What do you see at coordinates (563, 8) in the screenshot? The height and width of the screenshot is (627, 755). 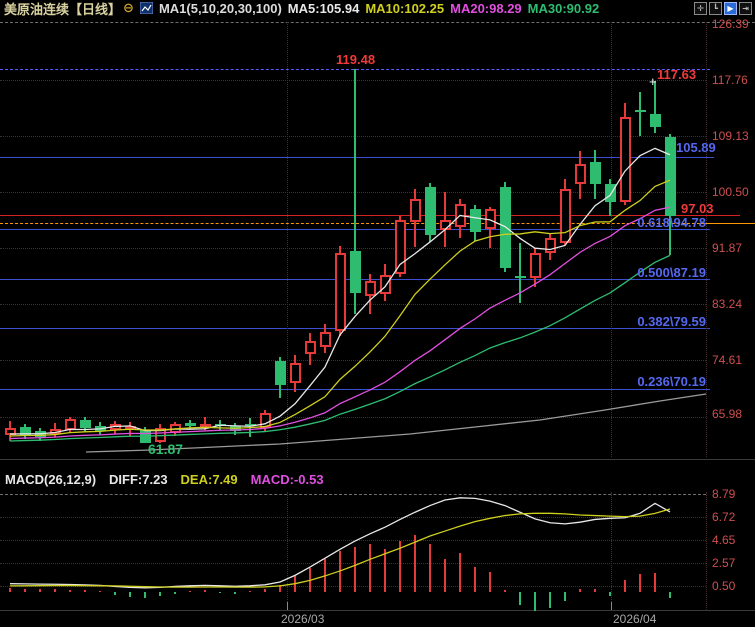 I see `ma30-value: MA30:90.92` at bounding box center [563, 8].